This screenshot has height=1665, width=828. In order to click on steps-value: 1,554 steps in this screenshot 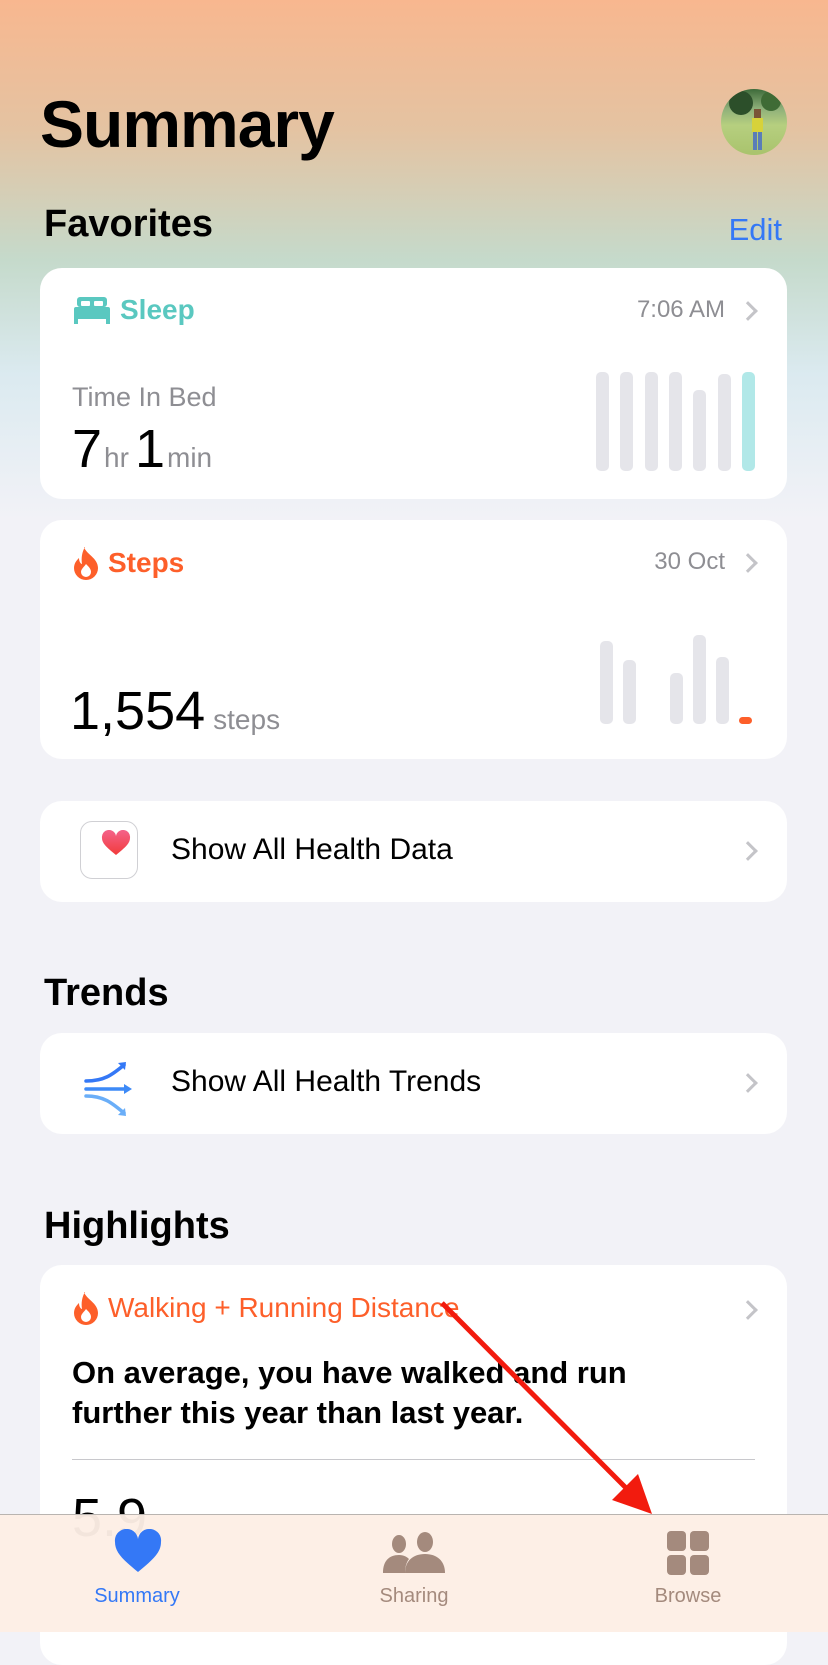, I will do `click(175, 711)`.